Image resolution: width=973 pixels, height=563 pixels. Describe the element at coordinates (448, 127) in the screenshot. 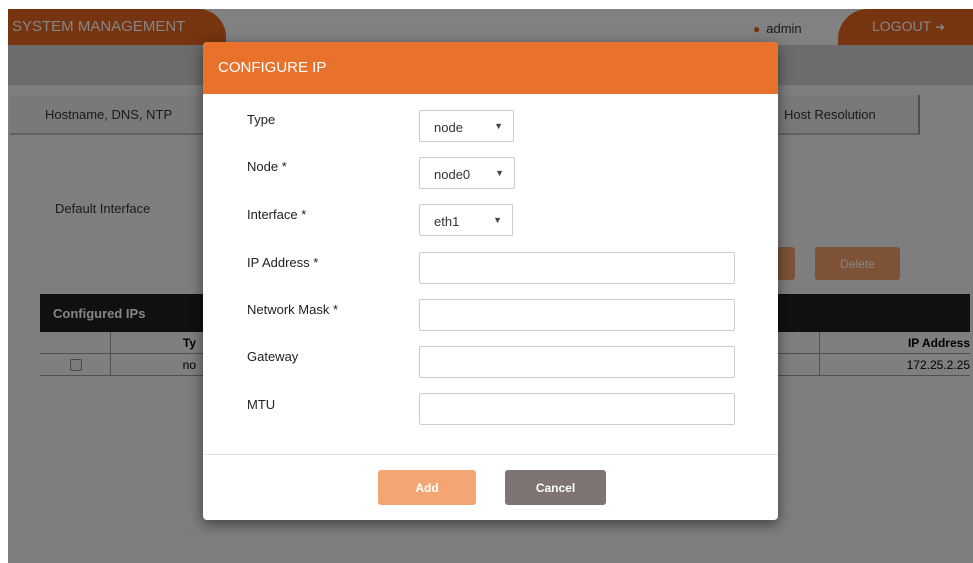

I see `type-select-value: node` at that location.